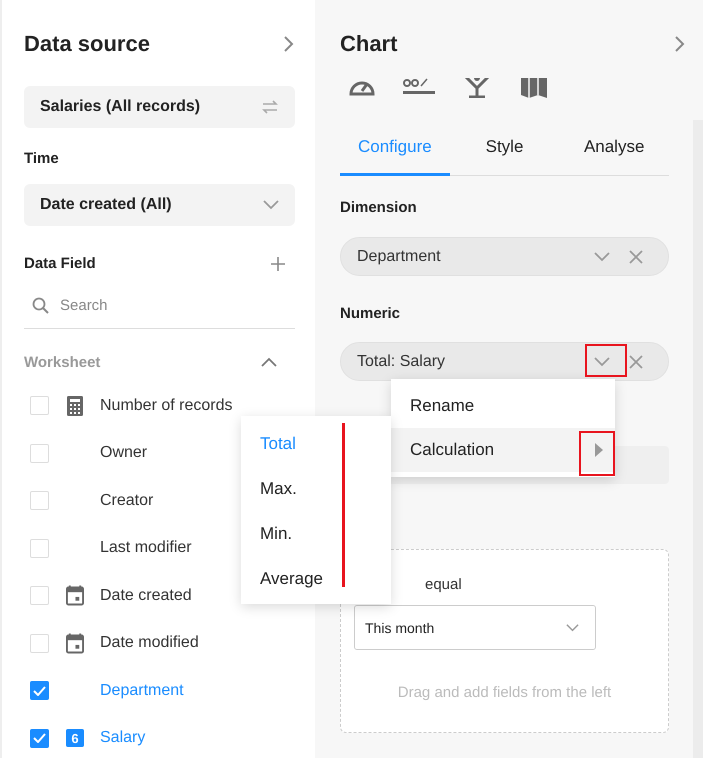  What do you see at coordinates (75, 406) in the screenshot?
I see `calculator-icon` at bounding box center [75, 406].